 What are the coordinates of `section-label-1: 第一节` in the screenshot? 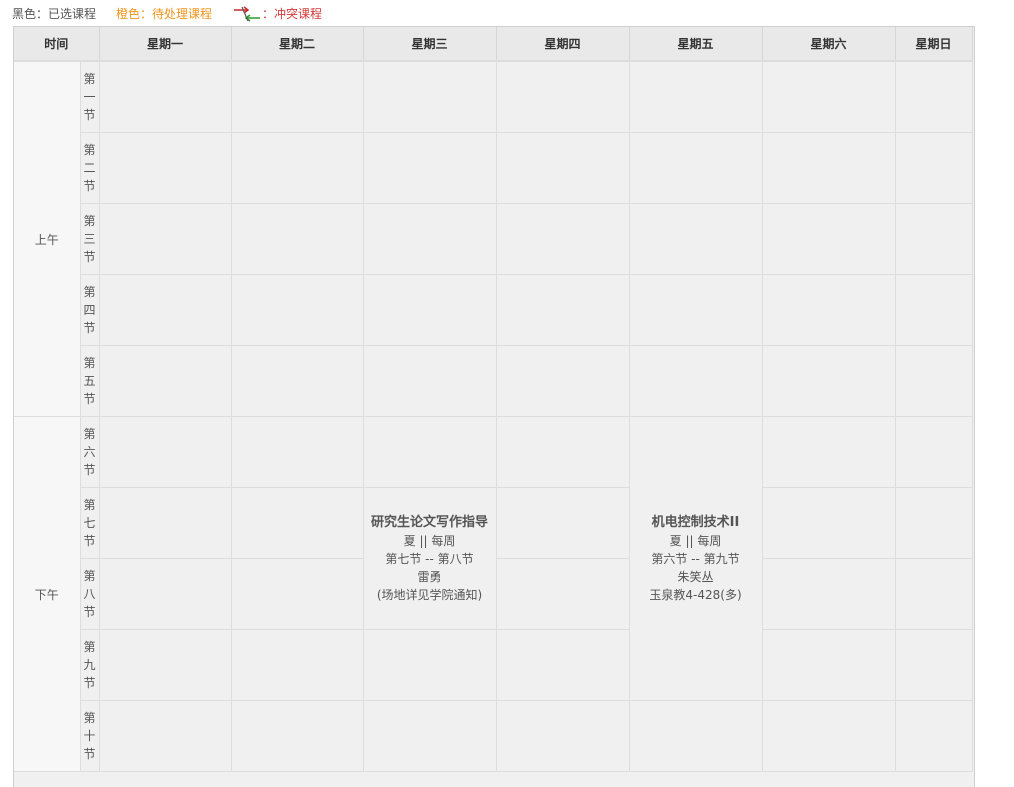 It's located at (90, 97).